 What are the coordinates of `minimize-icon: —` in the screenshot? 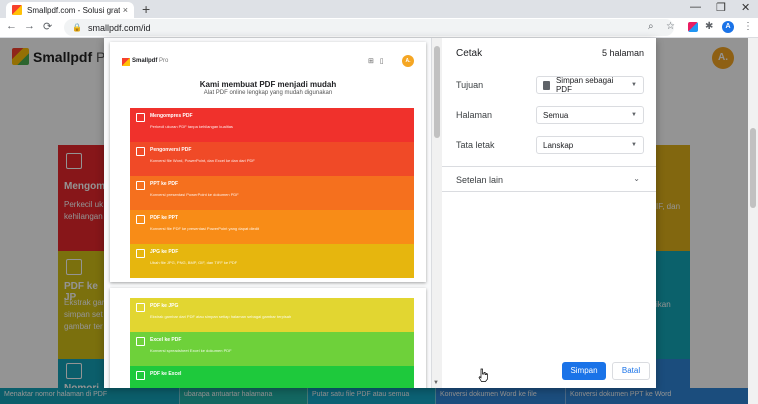 It's located at (695, 7).